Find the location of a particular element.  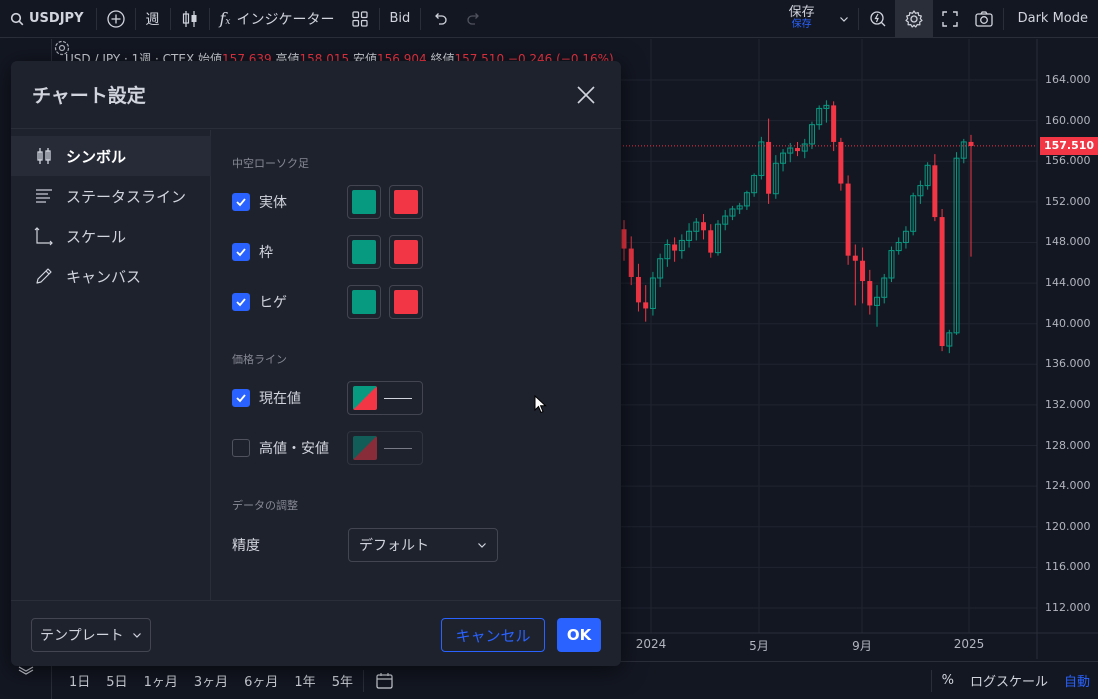

range-5y-button: 5年 is located at coordinates (342, 680).